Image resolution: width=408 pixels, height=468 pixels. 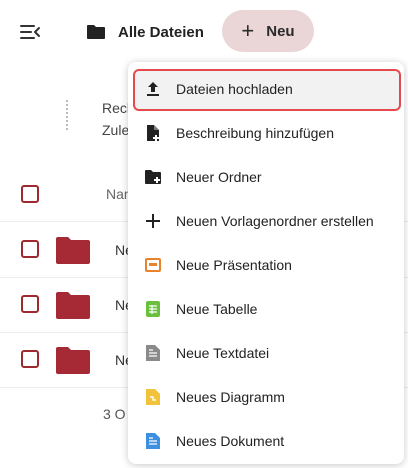 What do you see at coordinates (219, 177) in the screenshot?
I see `menu-item-label: Neuer Ordner` at bounding box center [219, 177].